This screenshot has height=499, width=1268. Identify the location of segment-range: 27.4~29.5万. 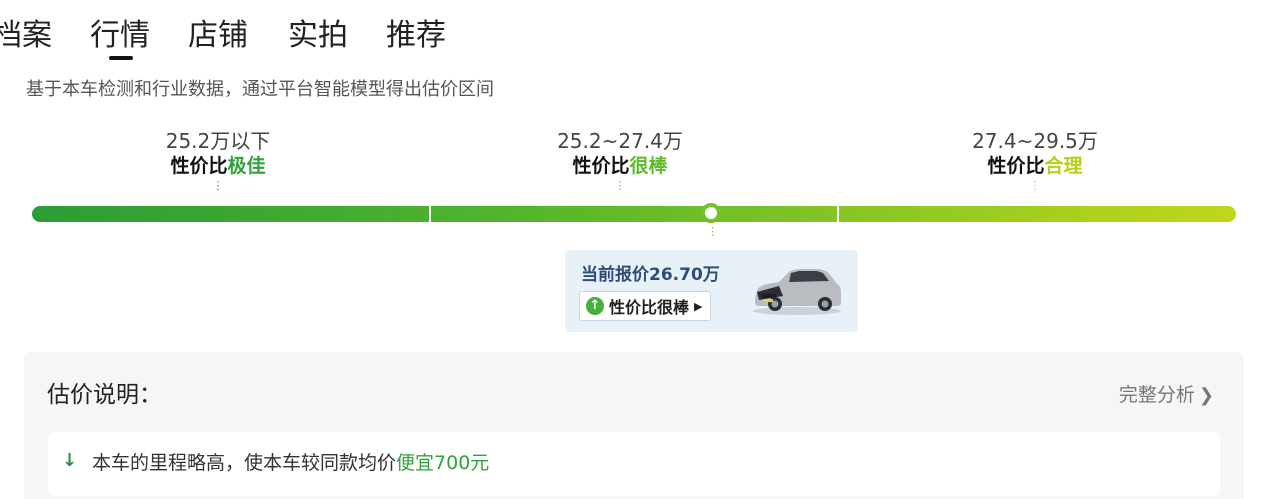
(1035, 141).